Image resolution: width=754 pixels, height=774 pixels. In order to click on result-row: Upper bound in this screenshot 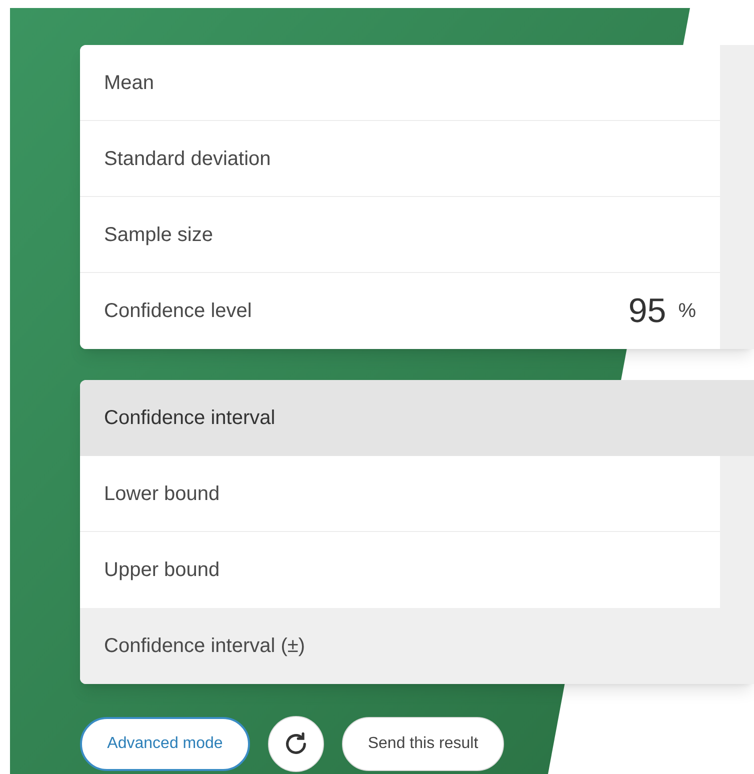, I will do `click(400, 570)`.